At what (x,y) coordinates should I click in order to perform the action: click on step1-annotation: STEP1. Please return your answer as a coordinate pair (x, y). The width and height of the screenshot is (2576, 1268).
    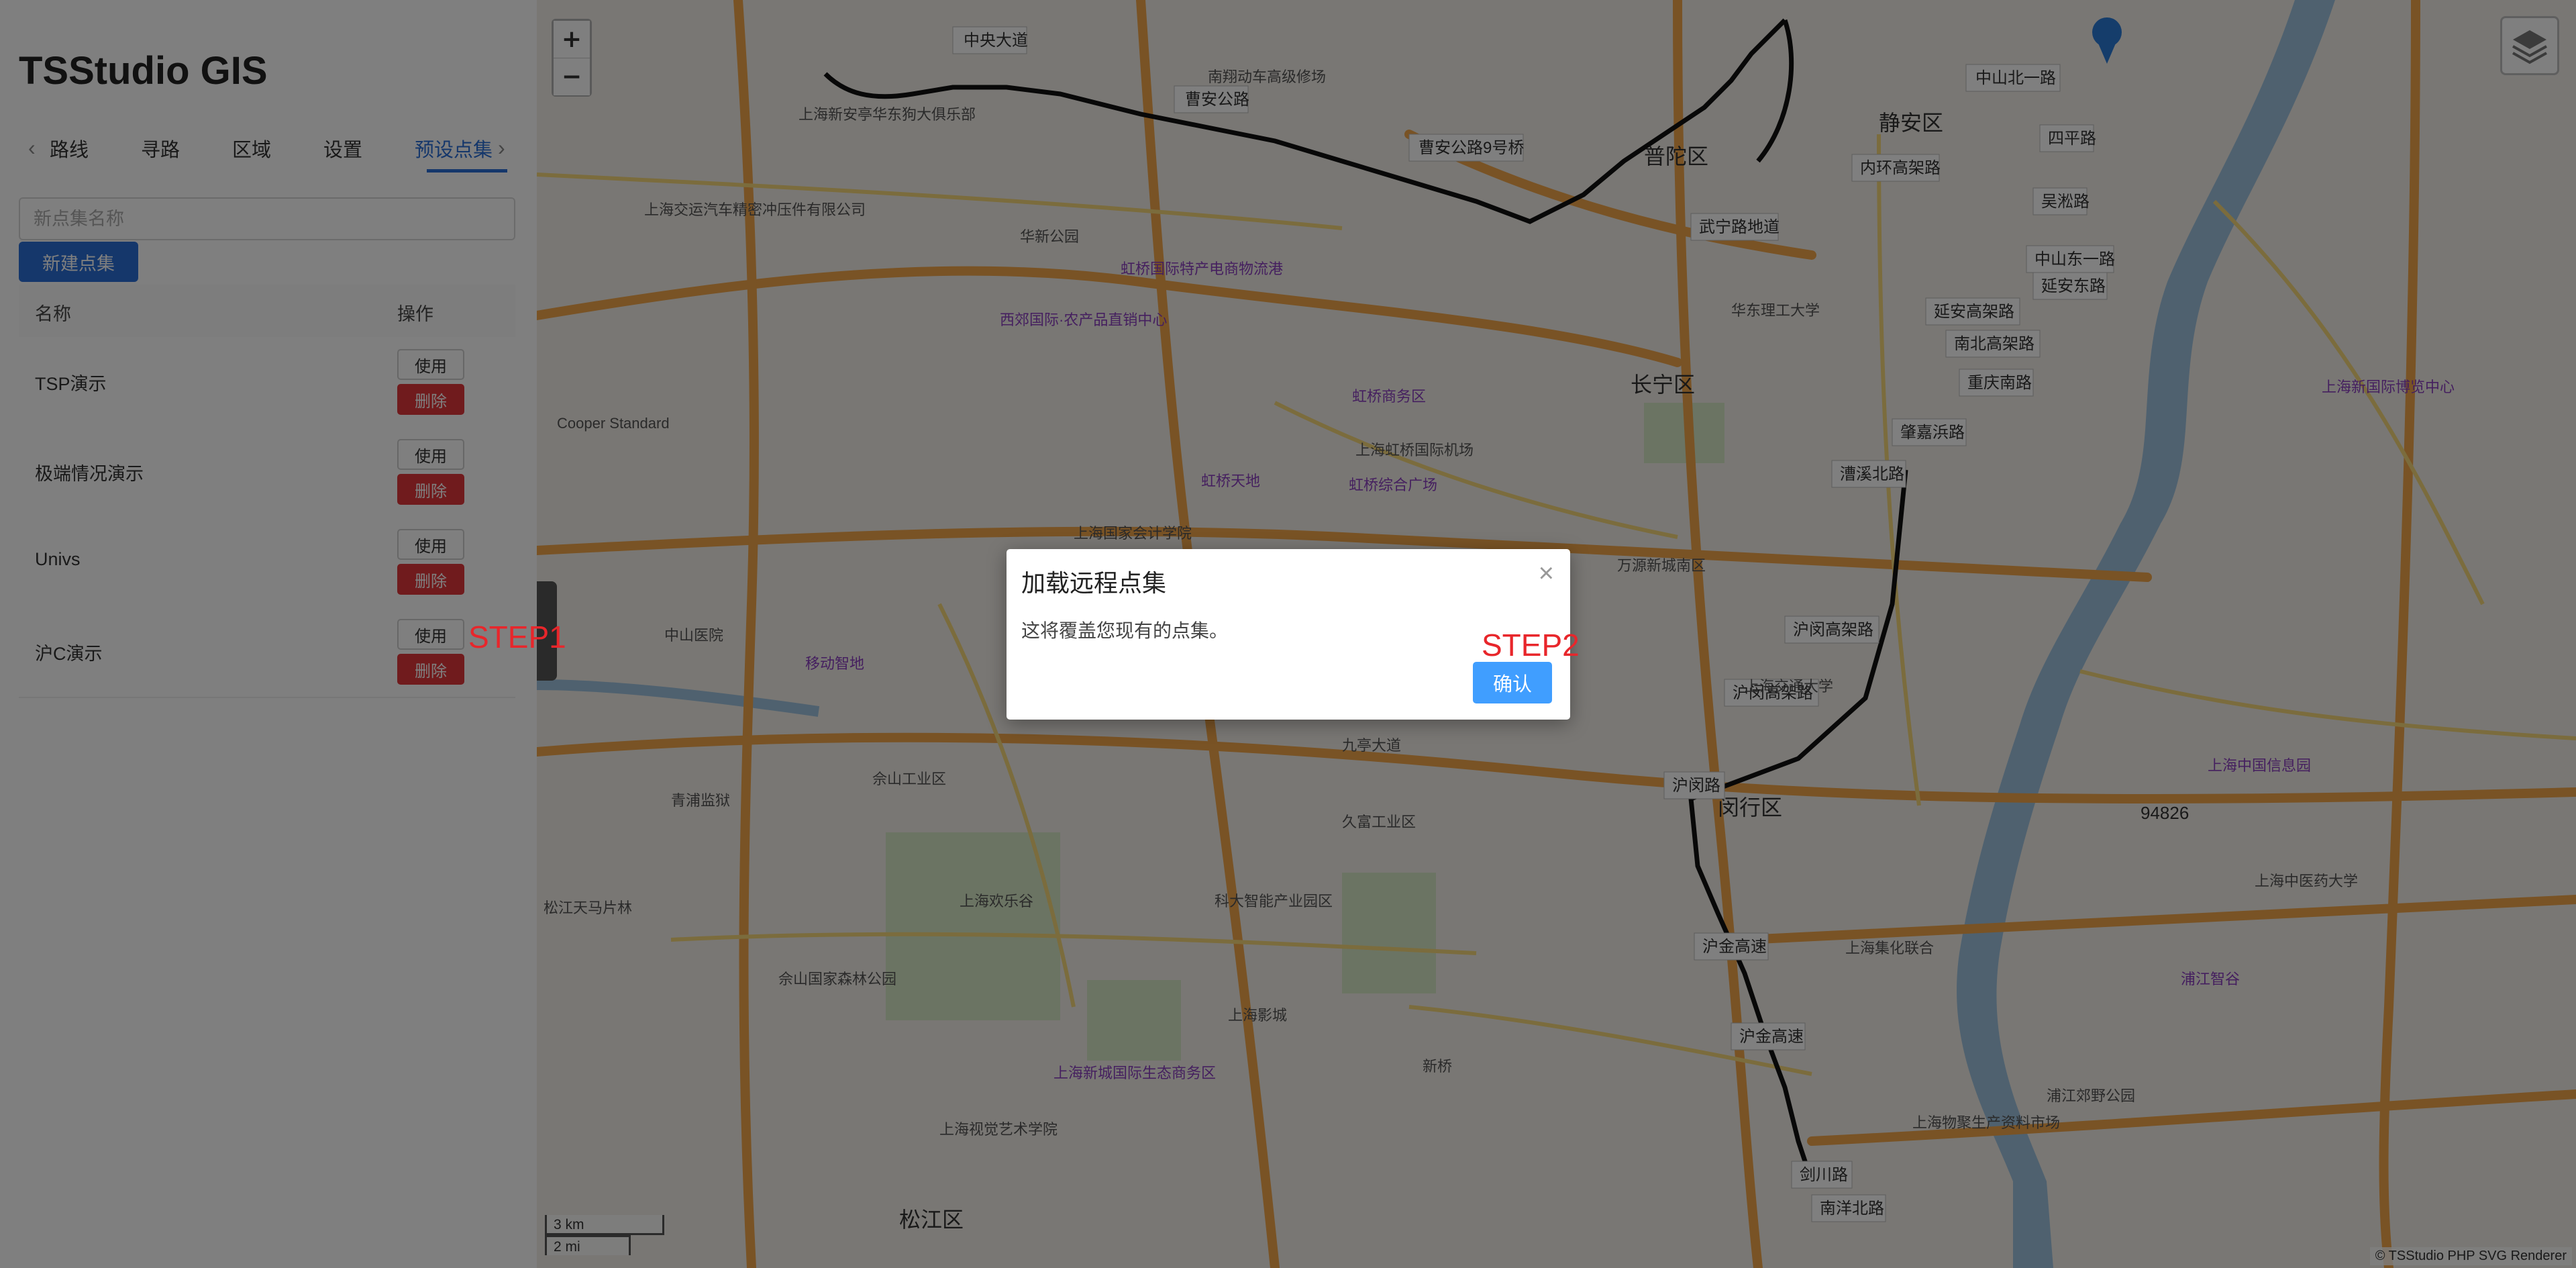
    Looking at the image, I should click on (517, 637).